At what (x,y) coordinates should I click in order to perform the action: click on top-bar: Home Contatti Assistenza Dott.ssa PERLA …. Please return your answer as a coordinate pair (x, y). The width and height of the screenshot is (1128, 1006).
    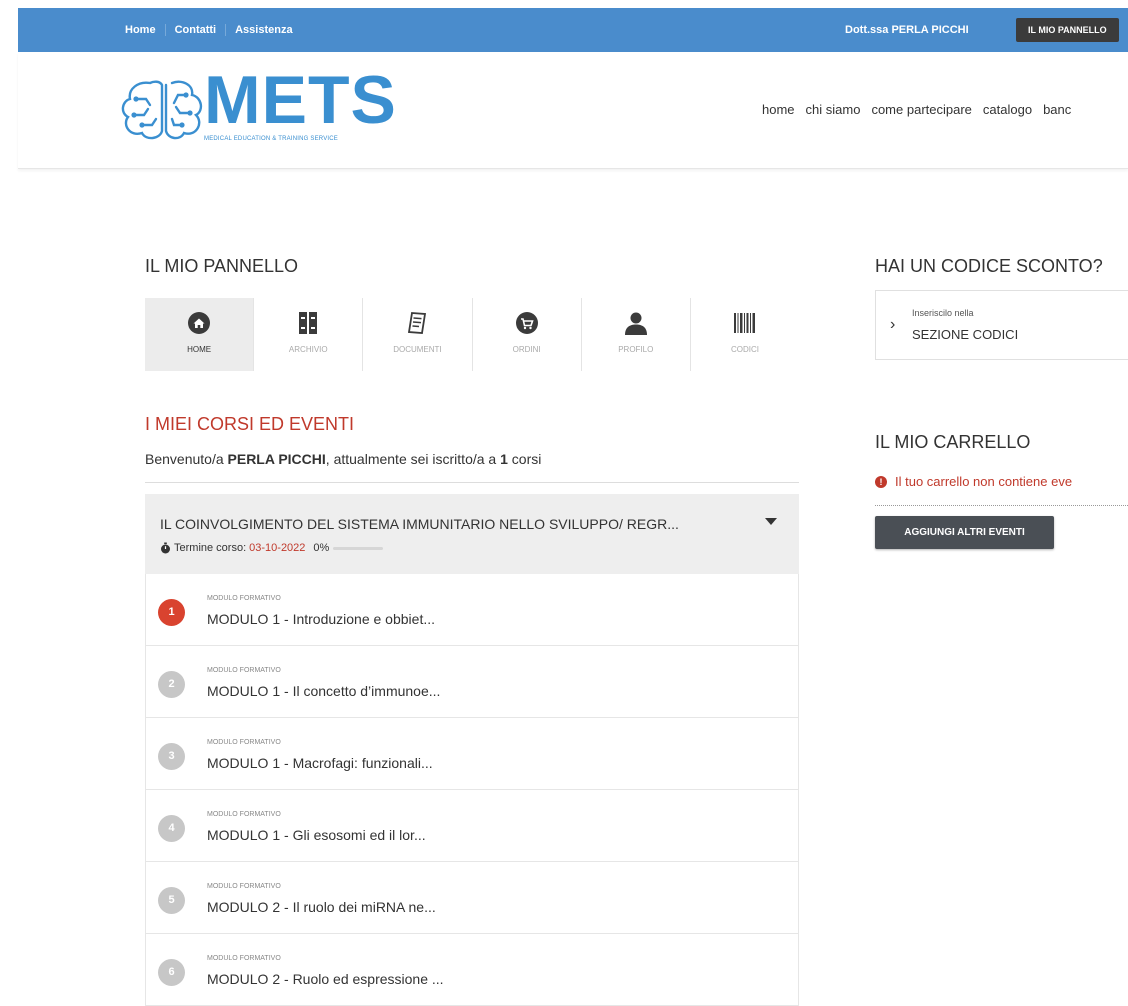
    Looking at the image, I should click on (573, 30).